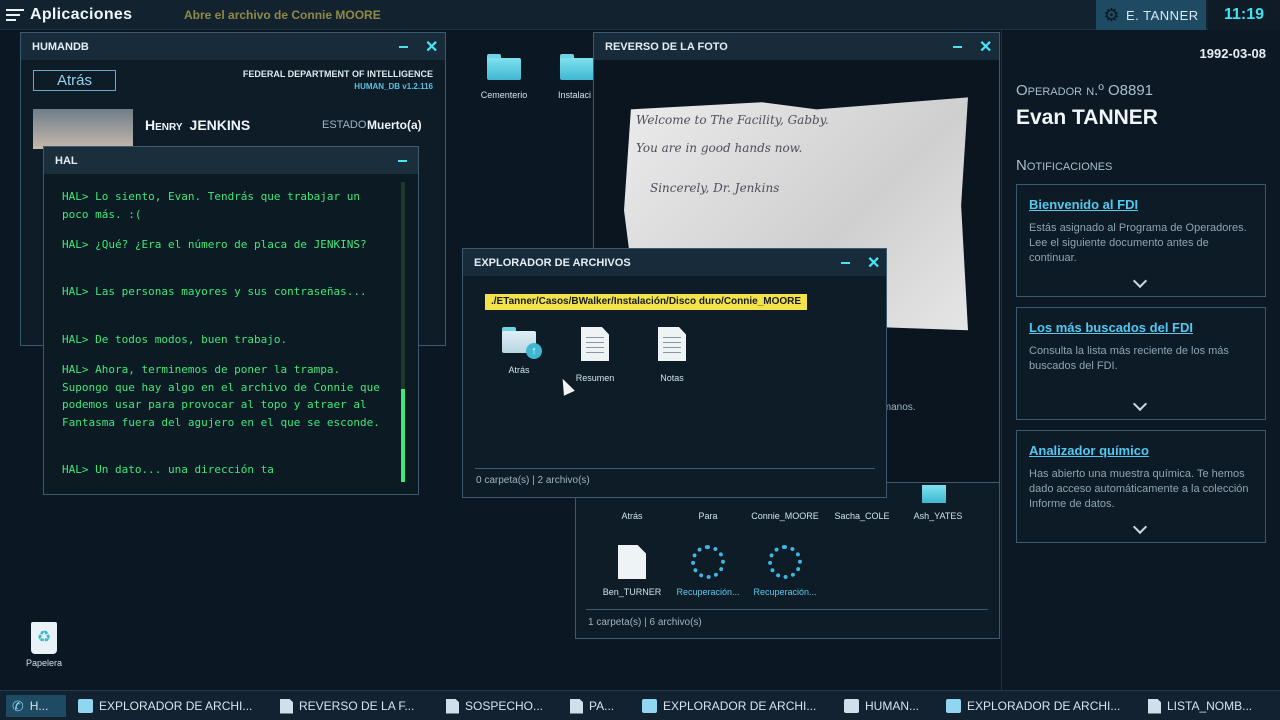 The image size is (1280, 720). What do you see at coordinates (732, 120) in the screenshot?
I see `handwritten-line: Welcome to The Facility, Gabby.` at bounding box center [732, 120].